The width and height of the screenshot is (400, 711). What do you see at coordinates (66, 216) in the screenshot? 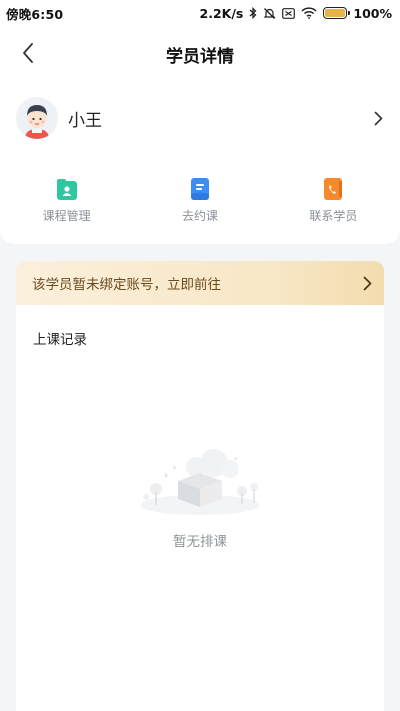
I see `action-label: 课程管理` at bounding box center [66, 216].